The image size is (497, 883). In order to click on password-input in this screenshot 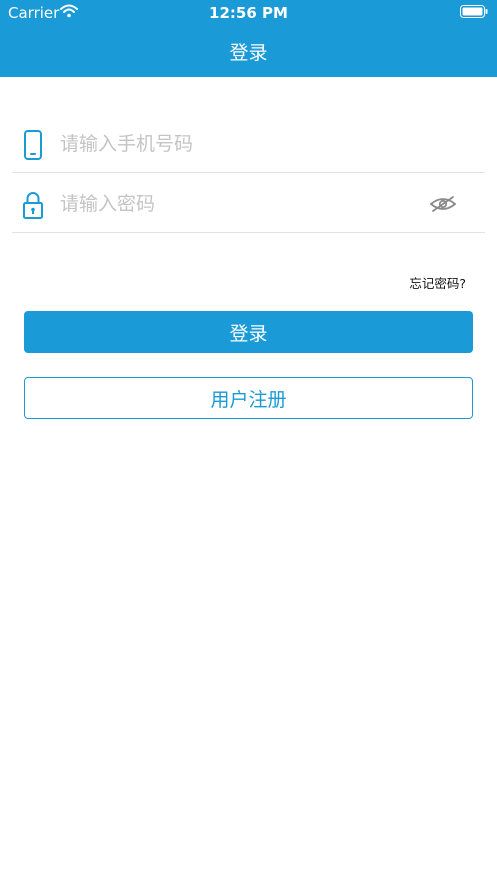, I will do `click(240, 204)`.